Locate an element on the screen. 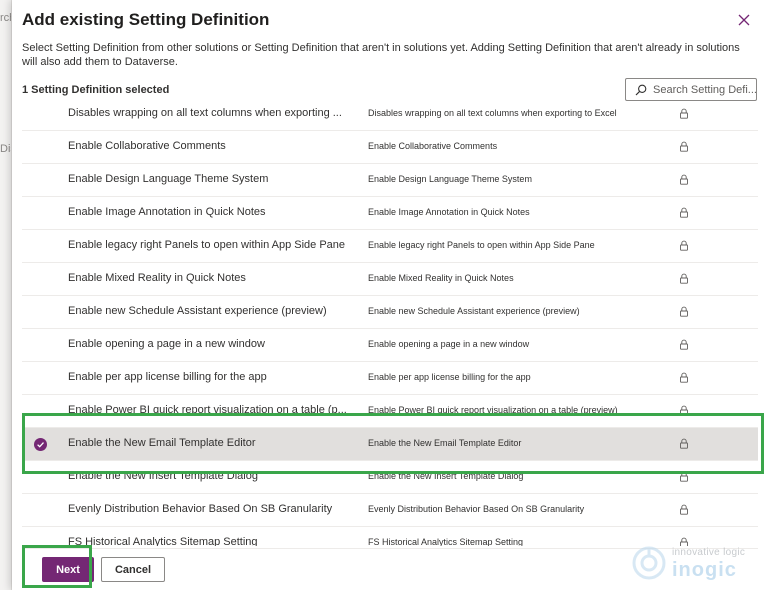 The width and height of the screenshot is (768, 590). search-box is located at coordinates (691, 89).